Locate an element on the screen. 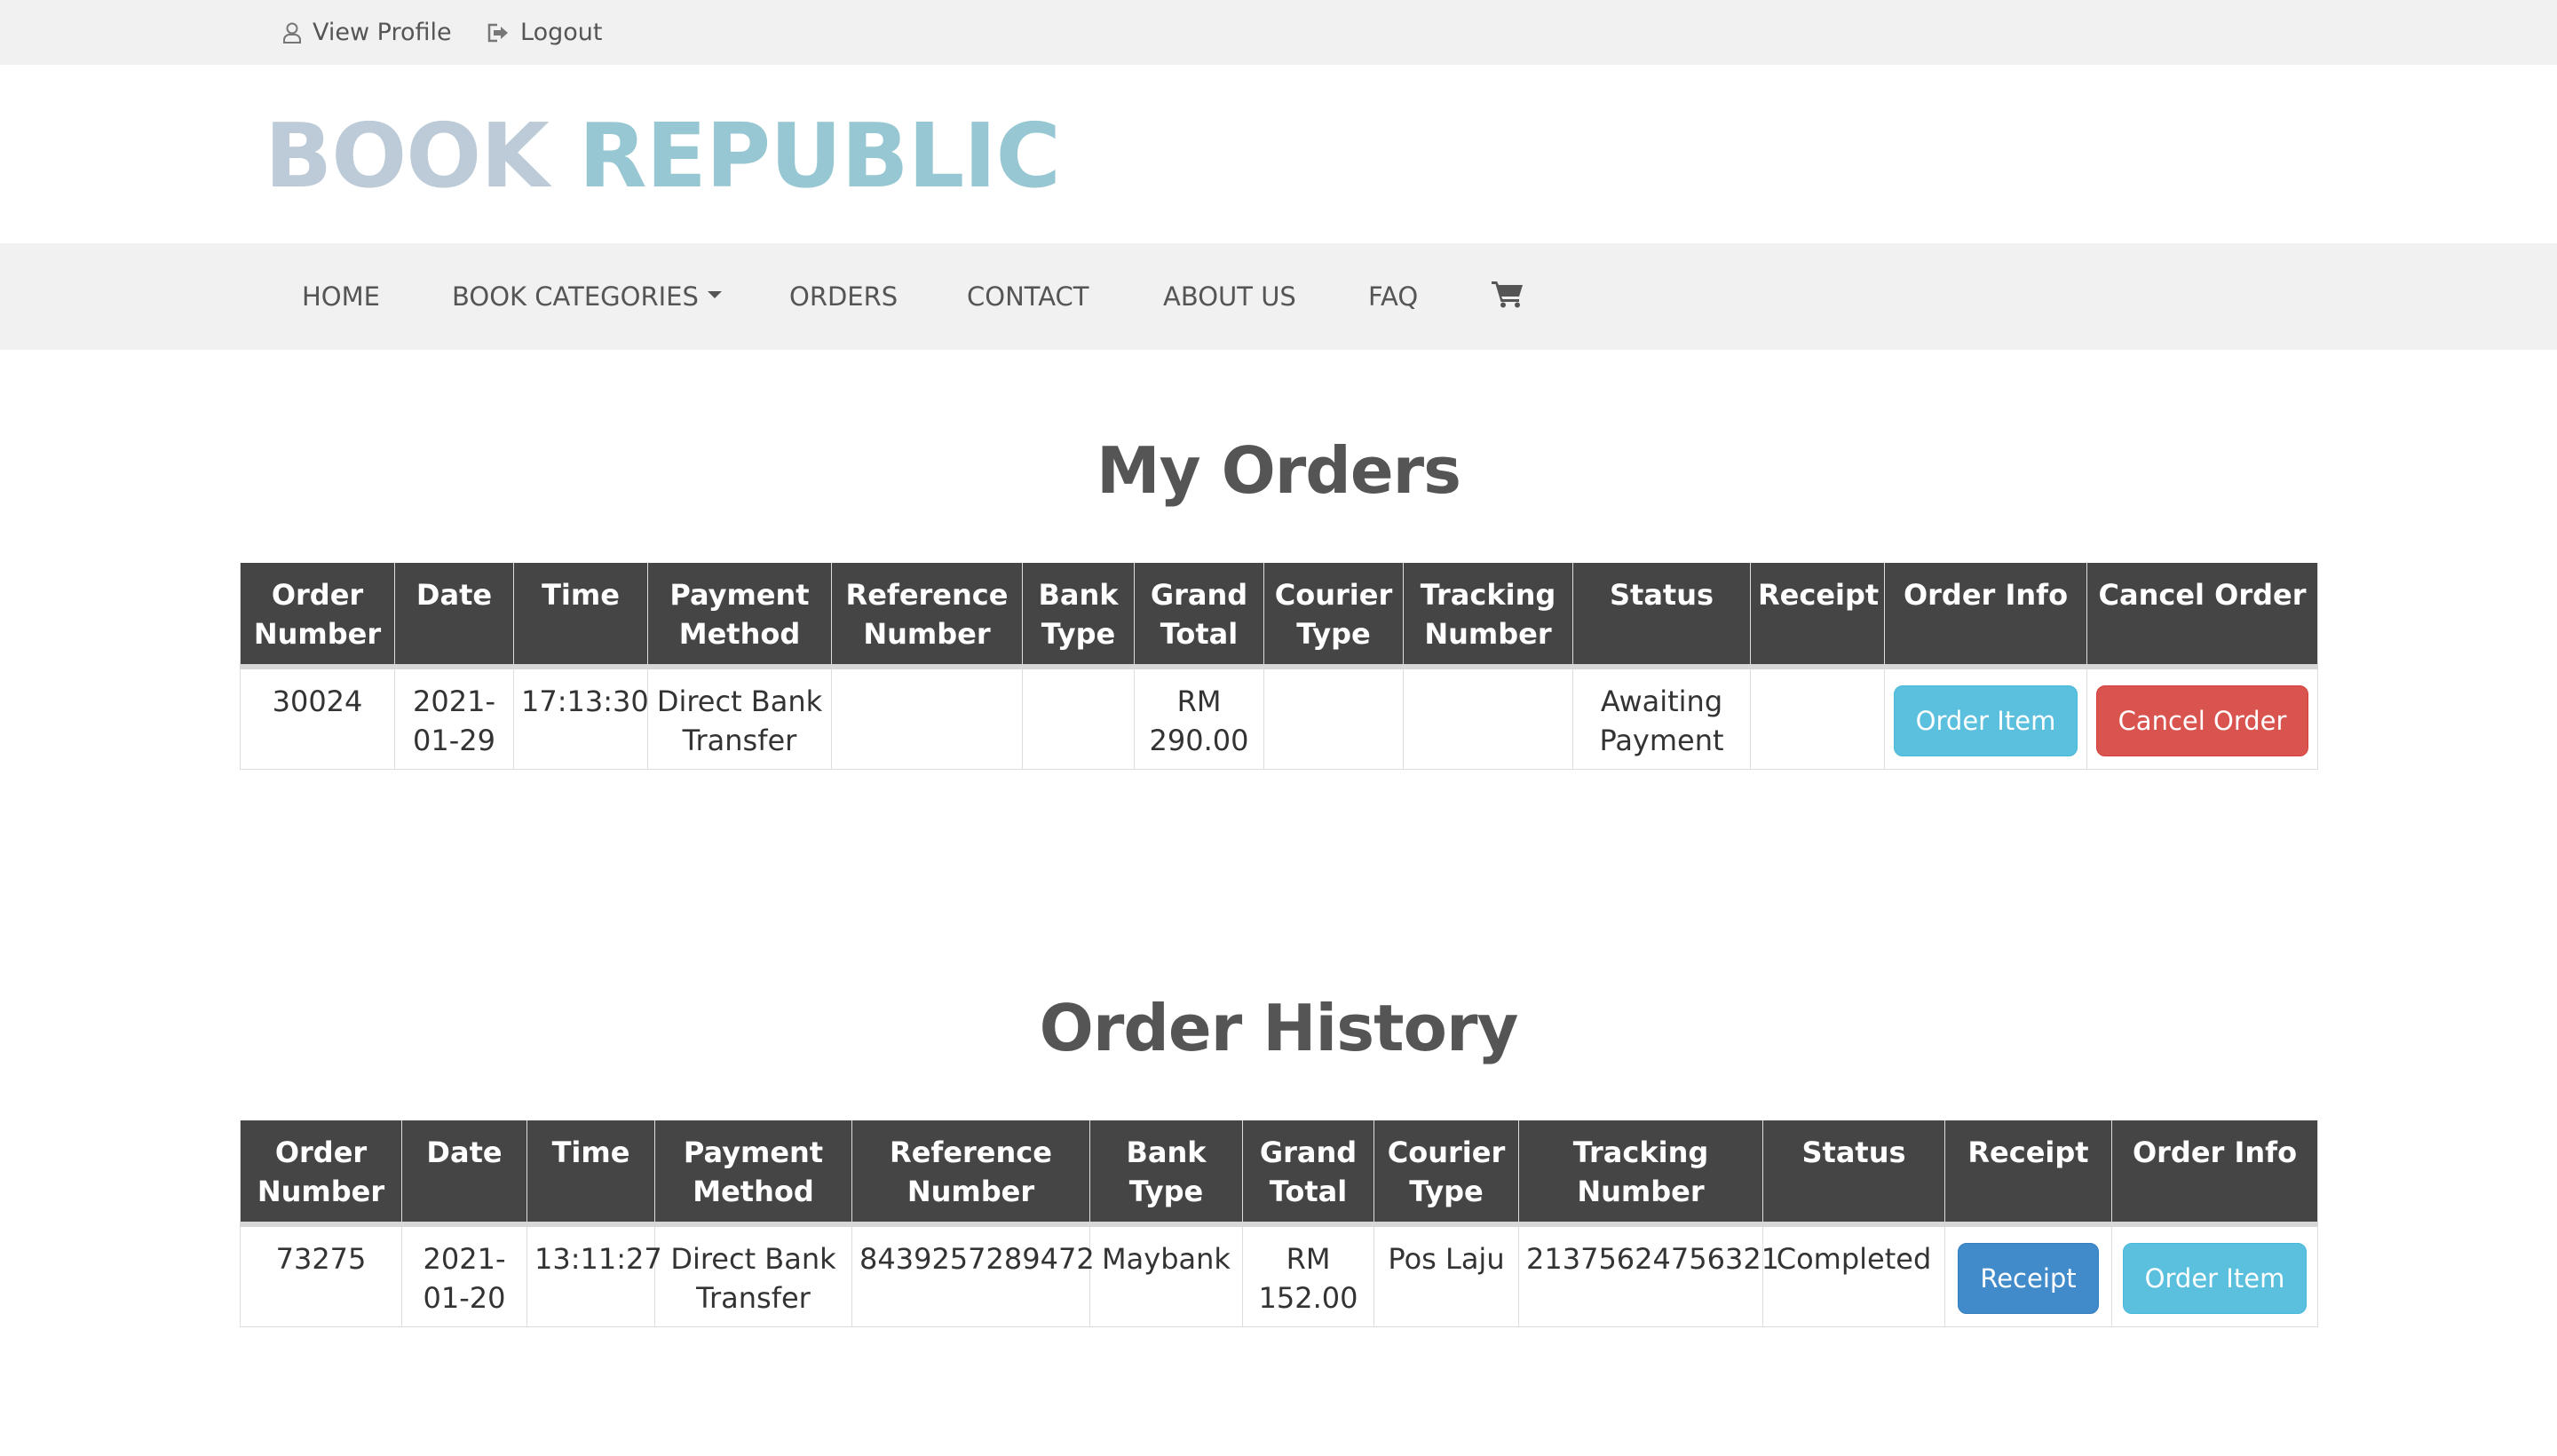 Image resolution: width=2557 pixels, height=1456 pixels. cell-courier-type: Pos Laju is located at coordinates (1446, 1275).